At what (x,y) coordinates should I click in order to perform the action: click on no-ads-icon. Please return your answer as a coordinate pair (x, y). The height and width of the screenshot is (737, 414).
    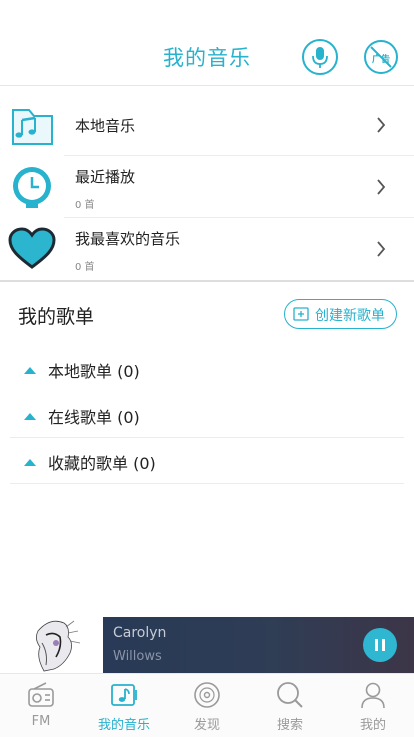
    Looking at the image, I should click on (381, 57).